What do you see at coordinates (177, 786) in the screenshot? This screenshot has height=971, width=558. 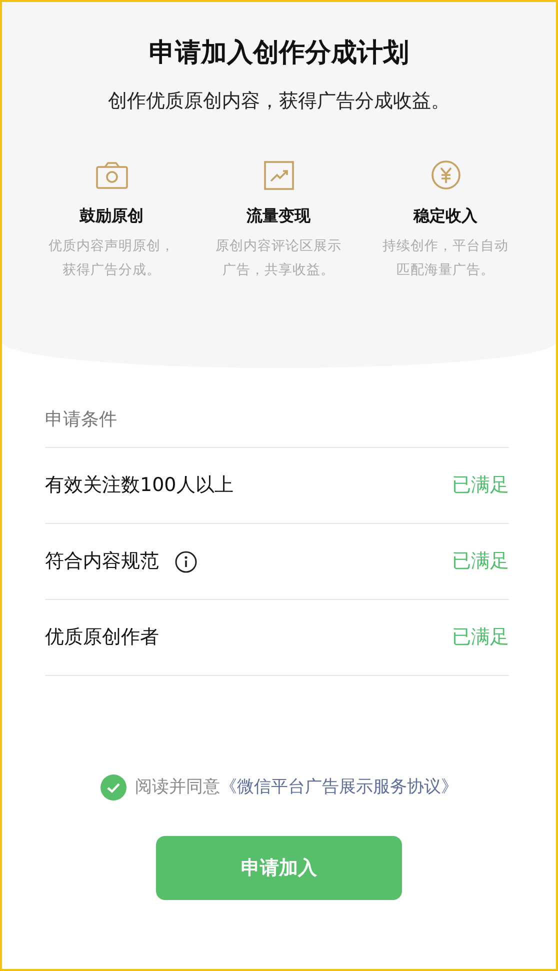 I see `agreement-text: 阅读并同意` at bounding box center [177, 786].